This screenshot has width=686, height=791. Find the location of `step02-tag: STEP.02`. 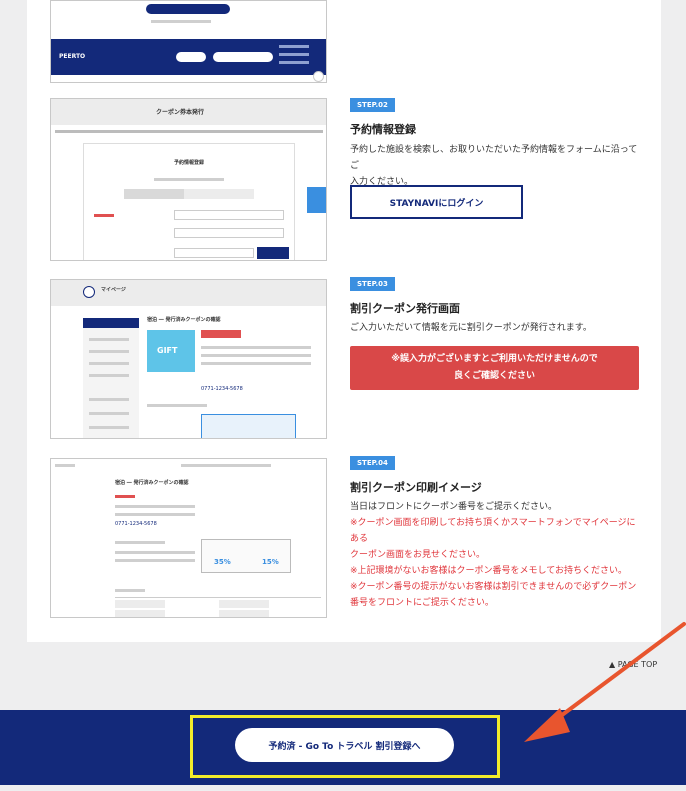

step02-tag: STEP.02 is located at coordinates (372, 105).